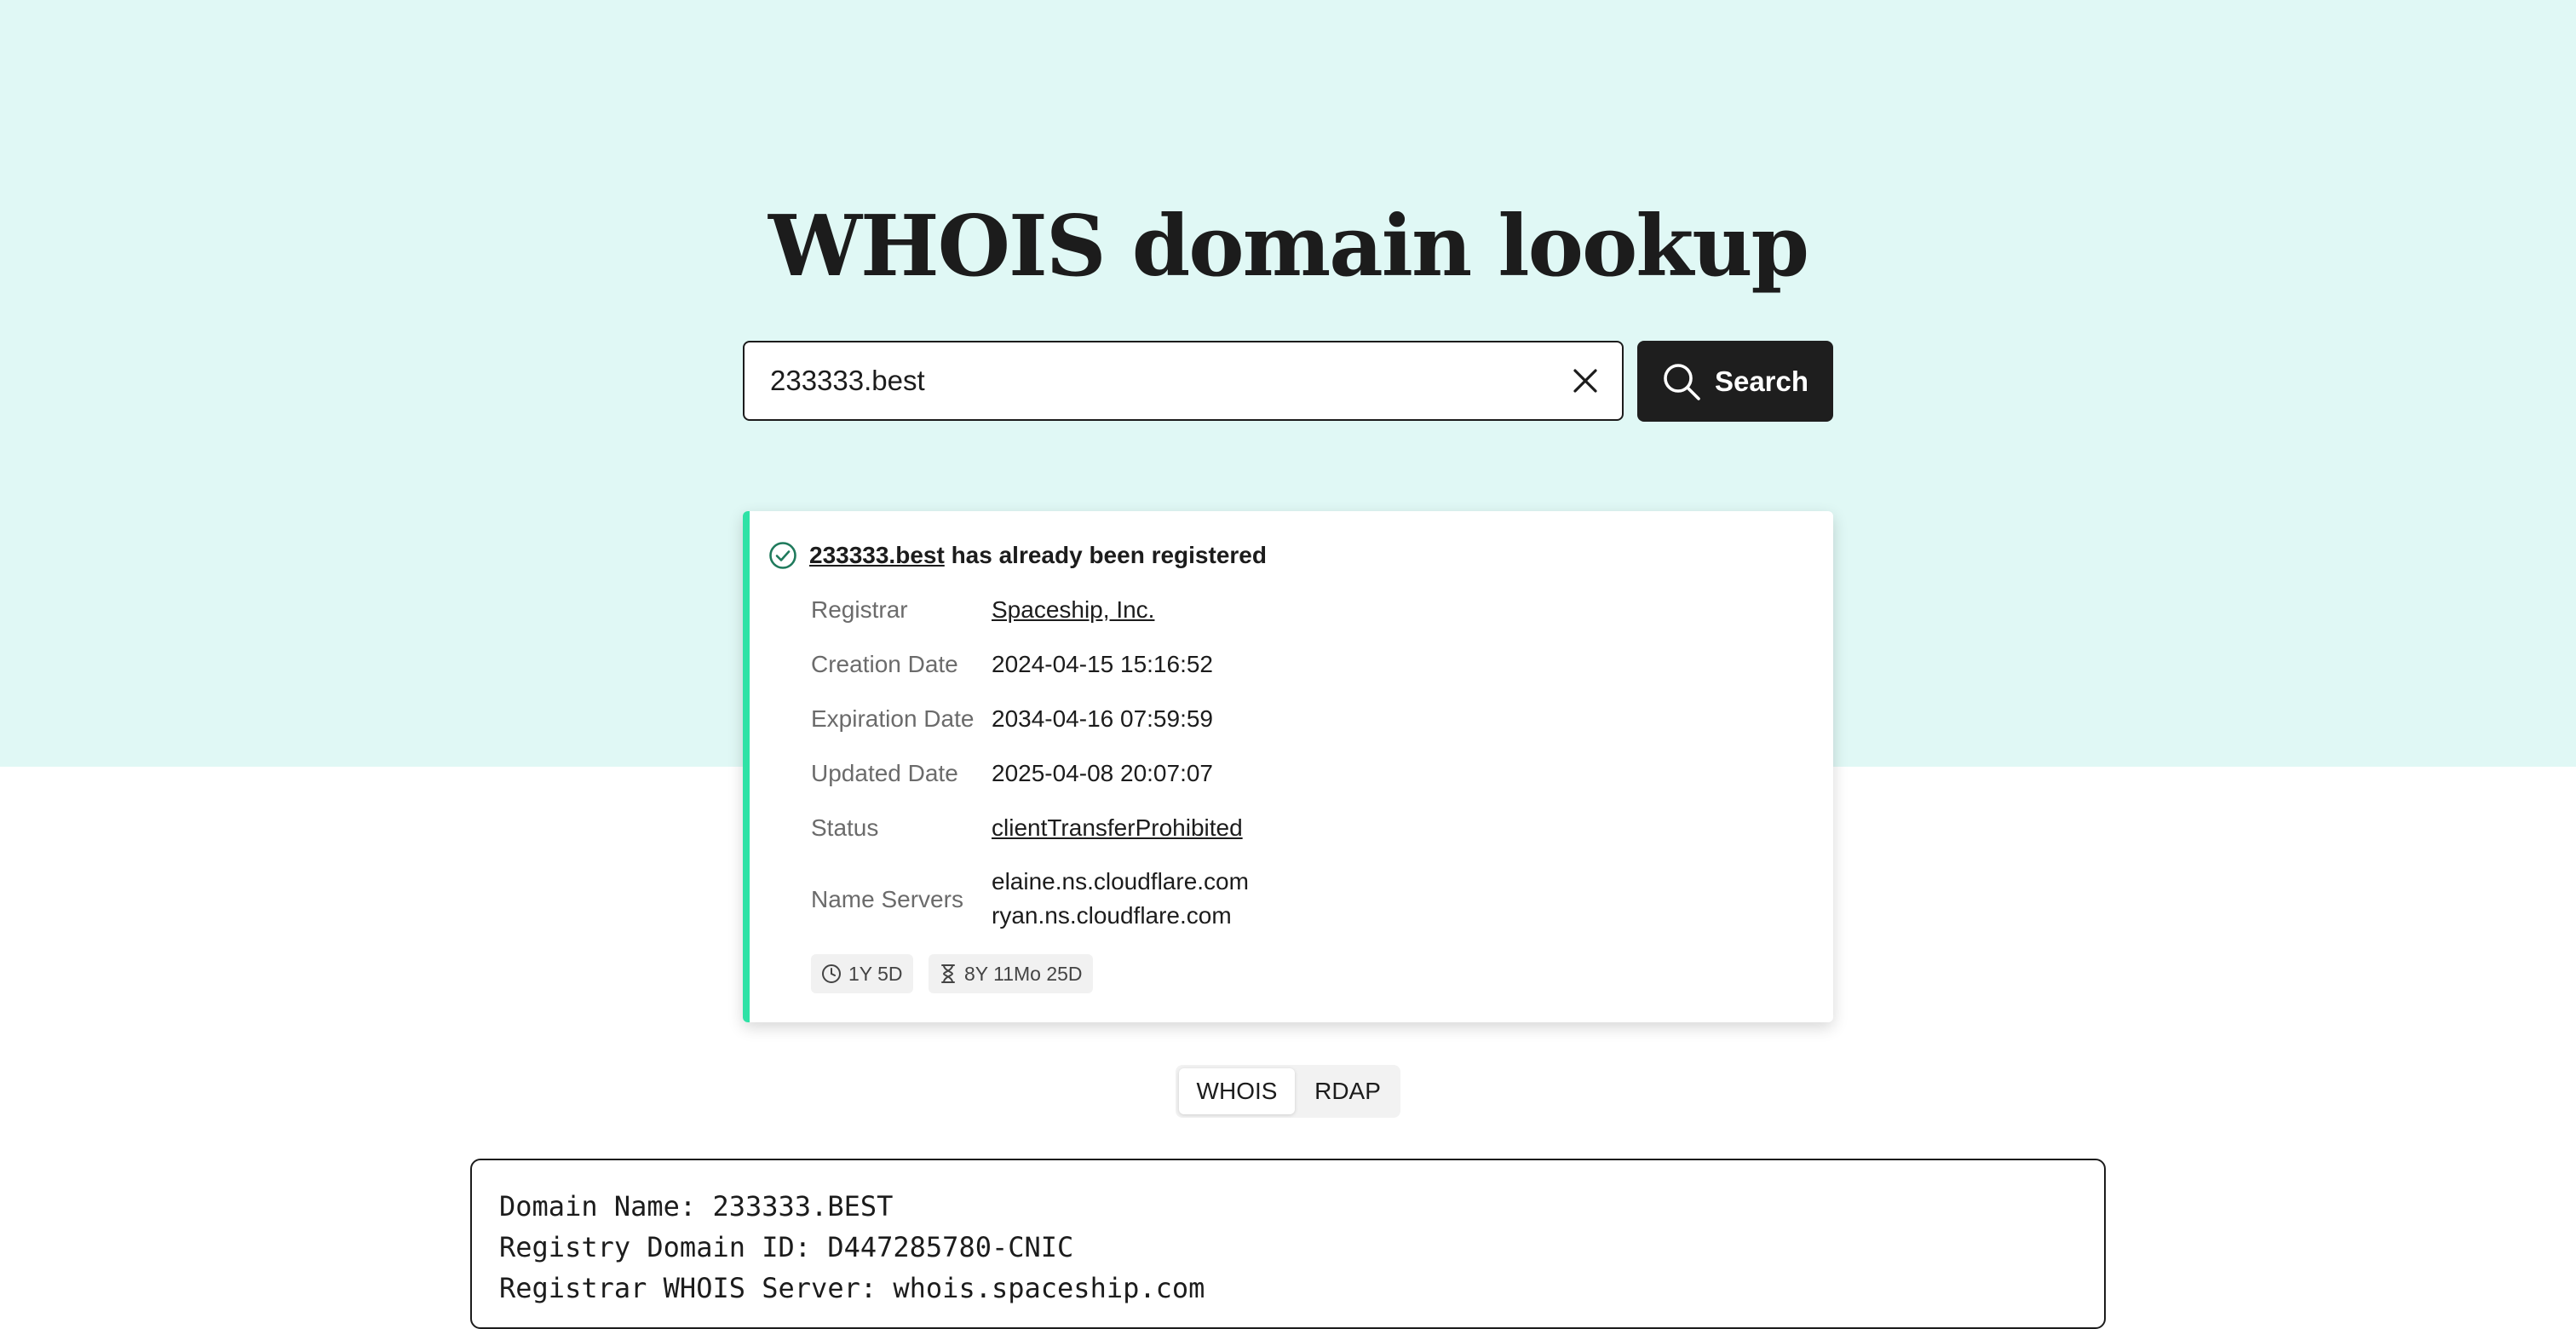 Image resolution: width=2576 pixels, height=1329 pixels. What do you see at coordinates (893, 718) in the screenshot?
I see `expiration-date-label: Expiration Date` at bounding box center [893, 718].